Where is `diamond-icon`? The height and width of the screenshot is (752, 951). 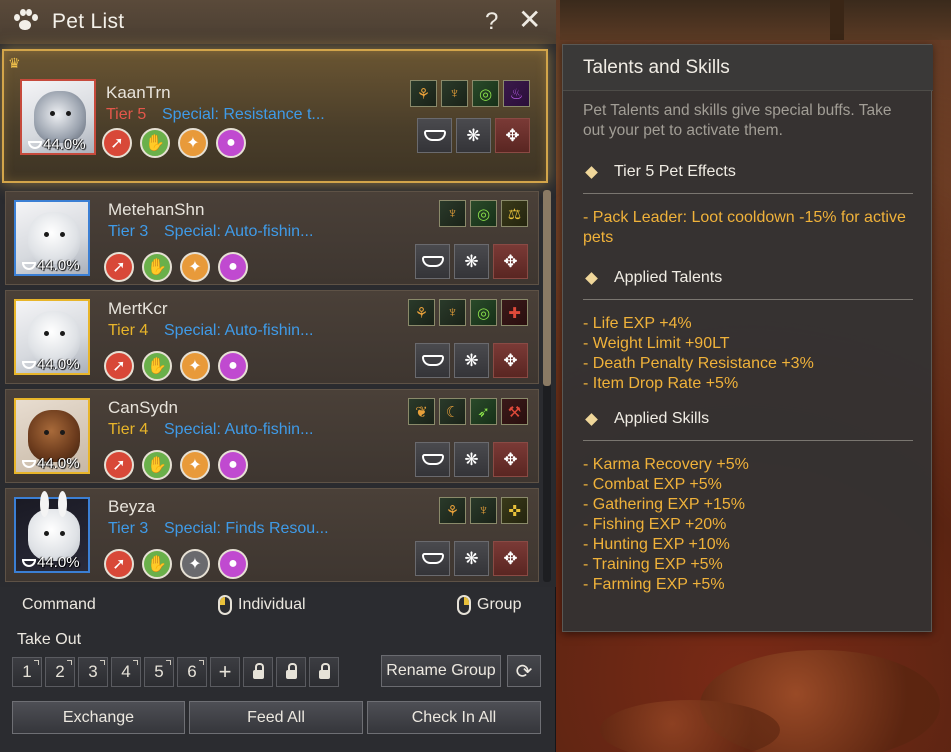
diamond-icon is located at coordinates (591, 172).